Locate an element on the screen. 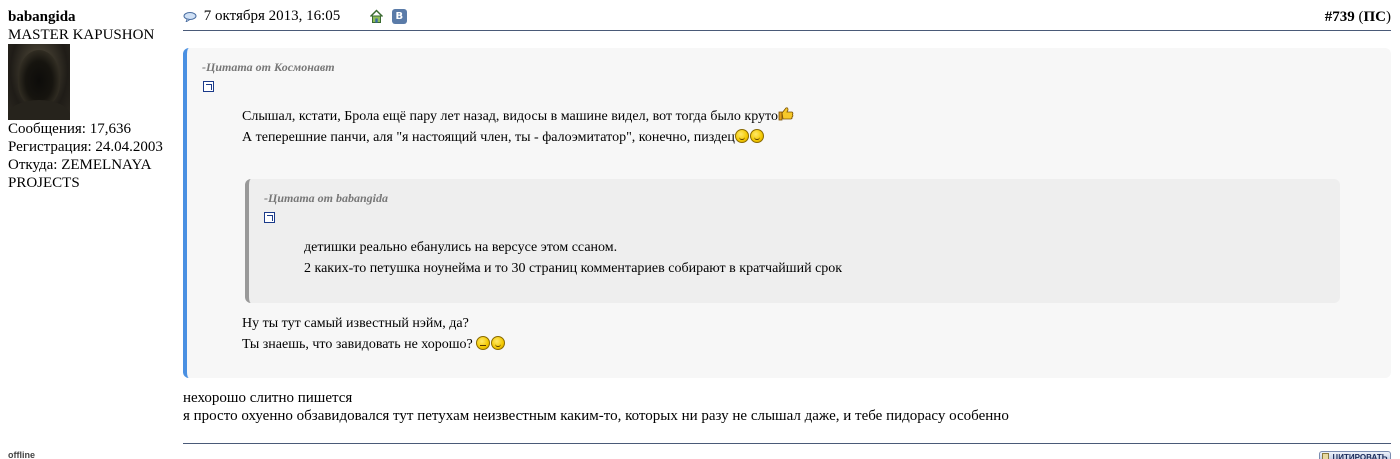  quote-button: ЦИТИРОВАТЬ is located at coordinates (1355, 455).